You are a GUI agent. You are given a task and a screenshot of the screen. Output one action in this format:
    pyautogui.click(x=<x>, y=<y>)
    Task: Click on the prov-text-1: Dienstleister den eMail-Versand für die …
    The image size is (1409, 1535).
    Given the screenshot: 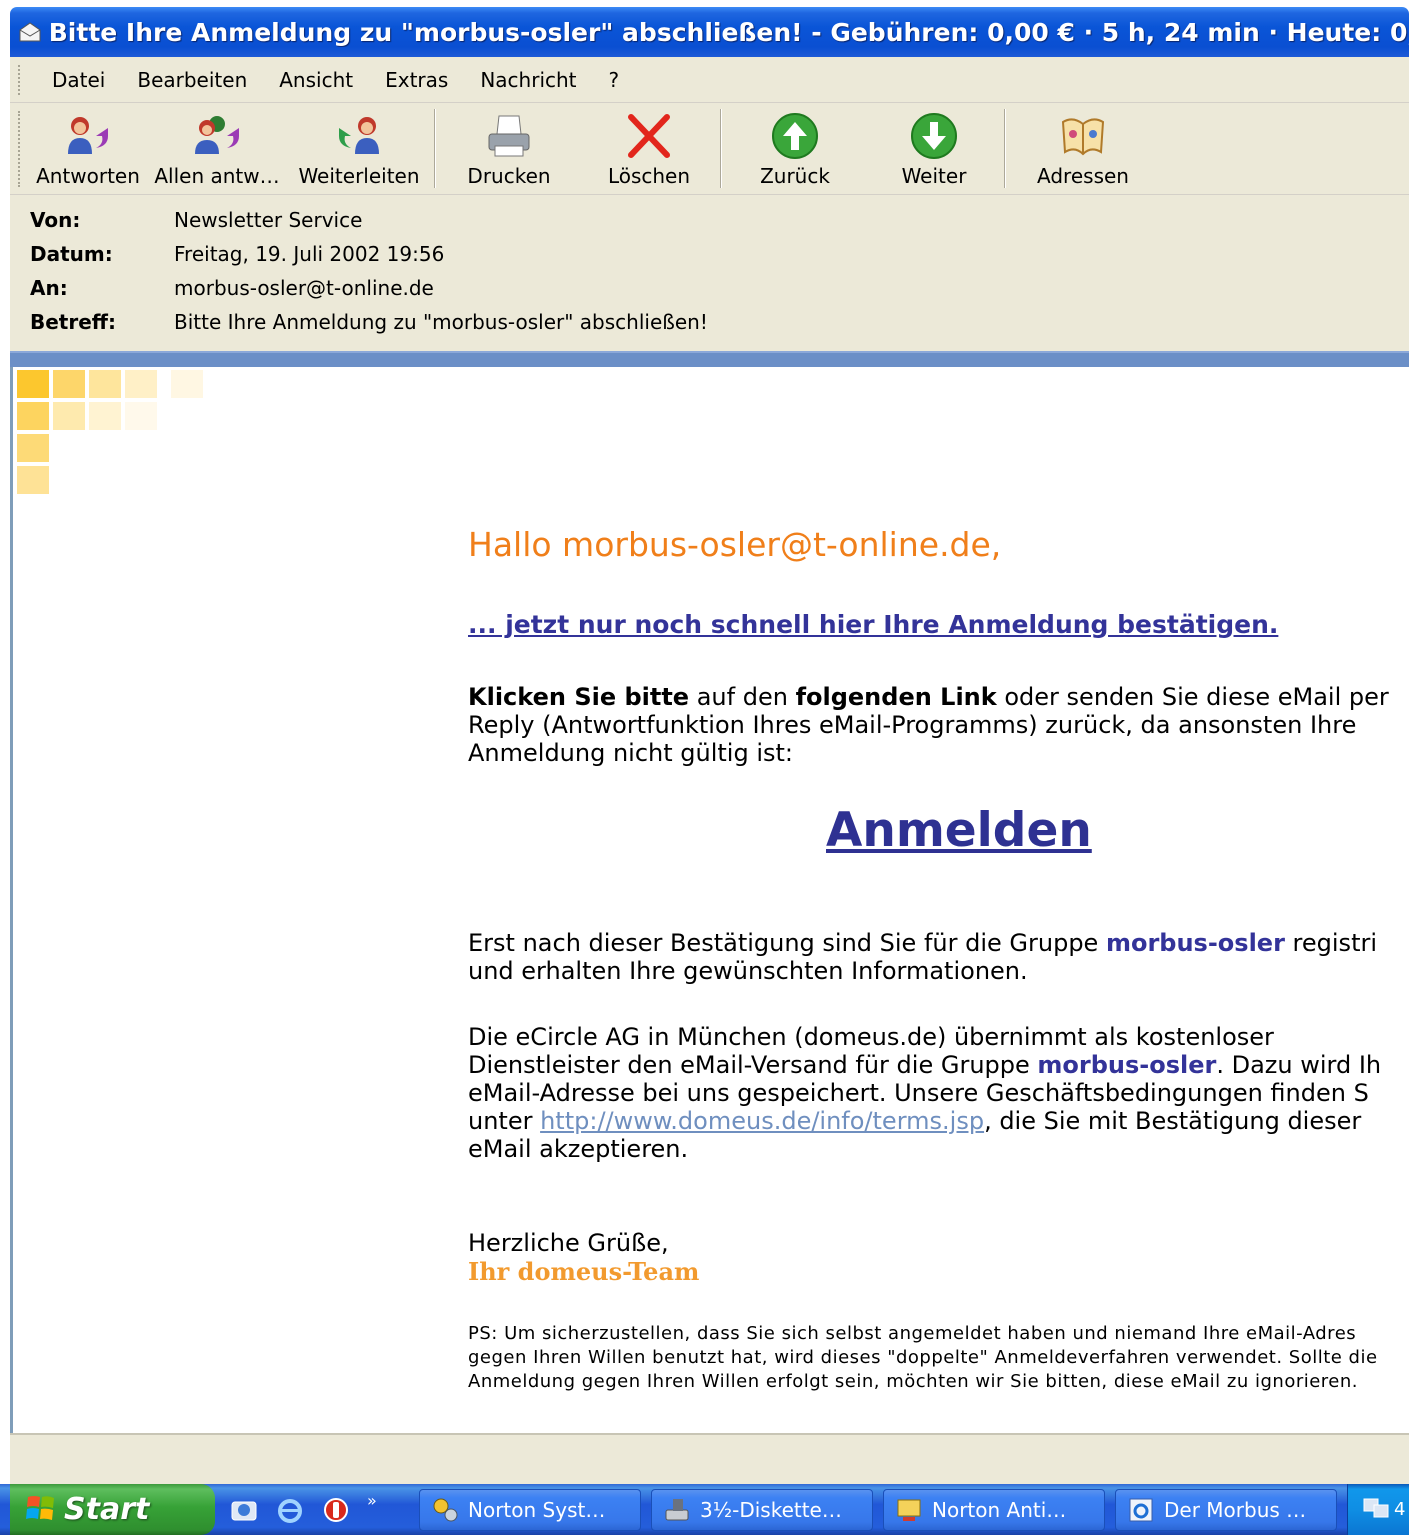 What is the action you would take?
    pyautogui.click(x=753, y=1065)
    